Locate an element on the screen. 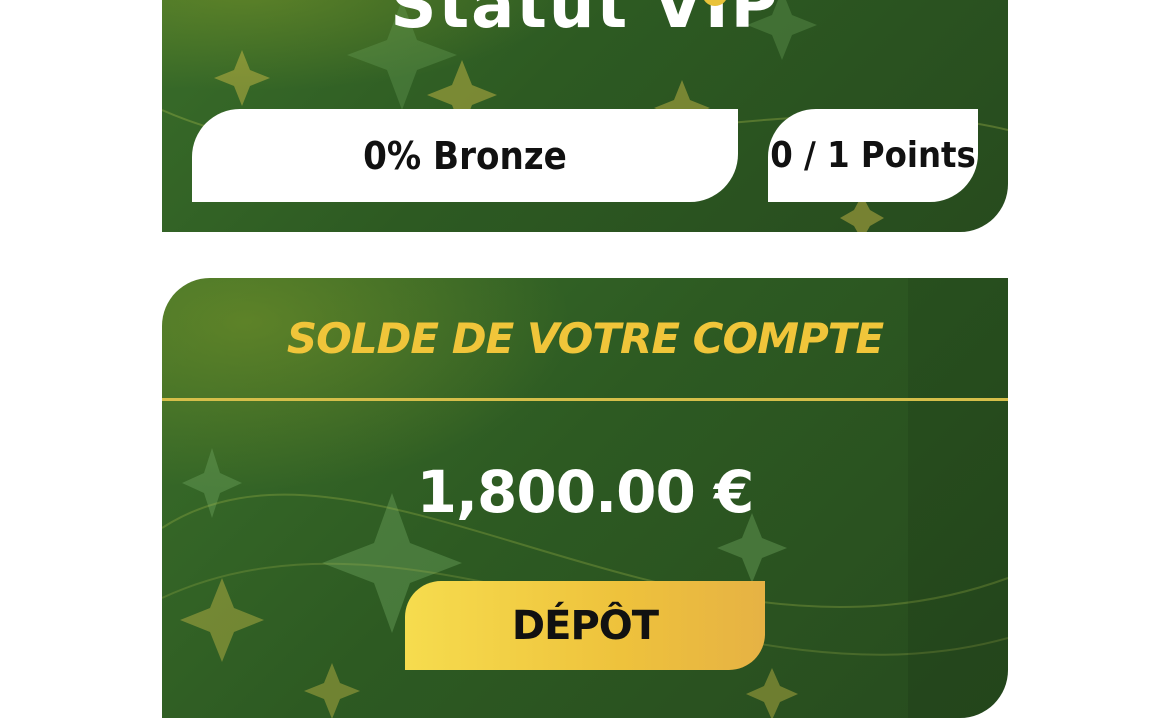  vip-points-pill: 0 / 1 Points is located at coordinates (873, 155).